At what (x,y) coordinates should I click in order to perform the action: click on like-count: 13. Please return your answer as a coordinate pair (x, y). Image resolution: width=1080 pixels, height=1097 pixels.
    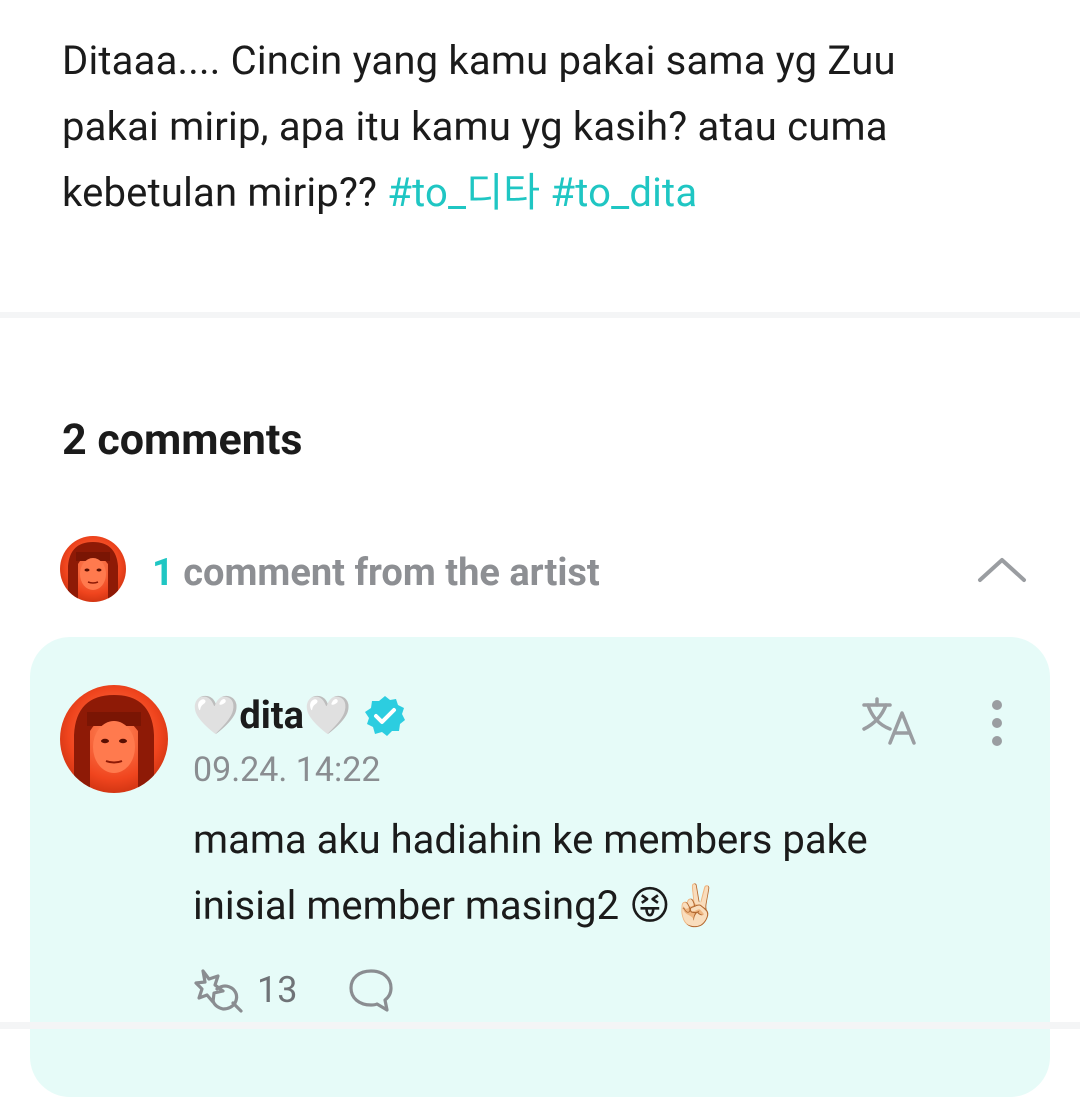
    Looking at the image, I should click on (277, 990).